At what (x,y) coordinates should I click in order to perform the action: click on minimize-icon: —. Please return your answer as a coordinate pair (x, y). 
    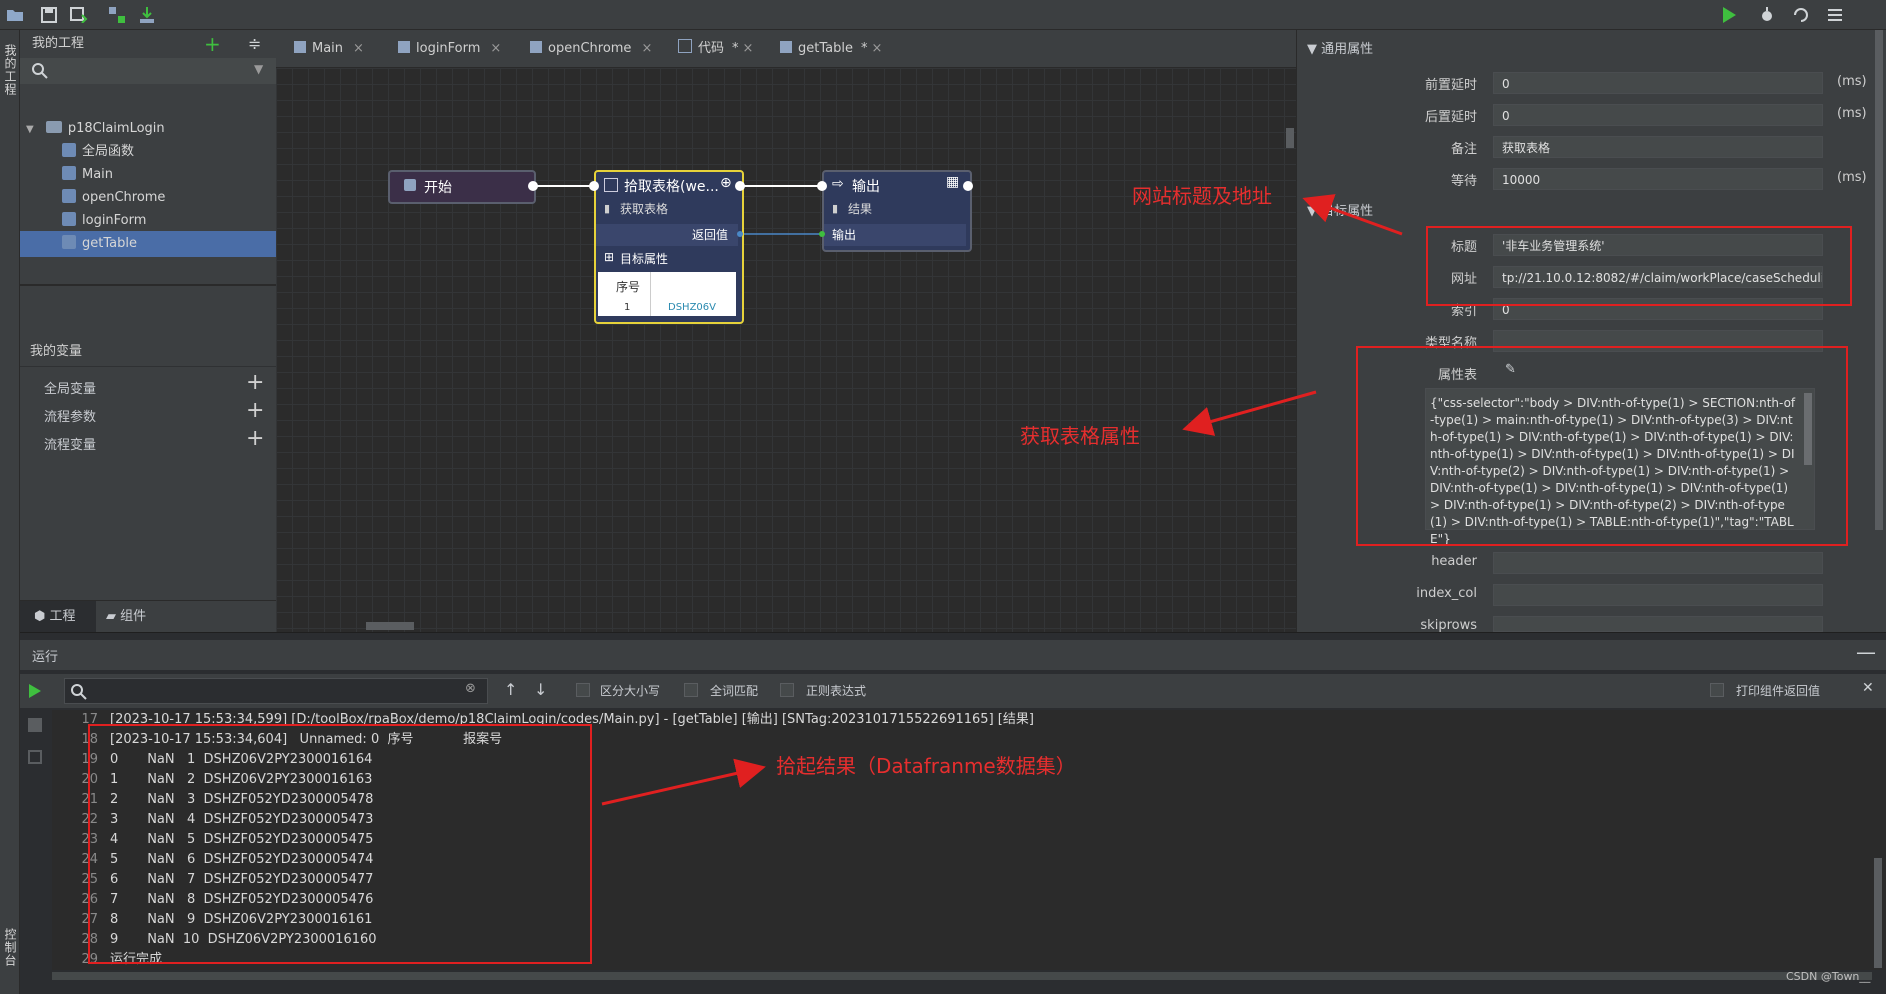
    Looking at the image, I should click on (1866, 652).